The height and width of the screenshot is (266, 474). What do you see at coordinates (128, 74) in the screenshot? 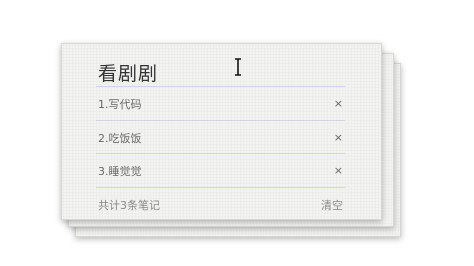
I see `card-title: 看剧剧` at bounding box center [128, 74].